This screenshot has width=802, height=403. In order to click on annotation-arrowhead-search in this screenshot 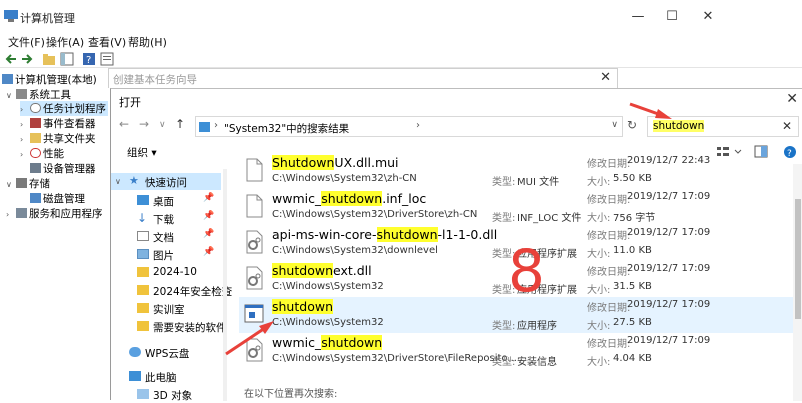, I will do `click(663, 114)`.